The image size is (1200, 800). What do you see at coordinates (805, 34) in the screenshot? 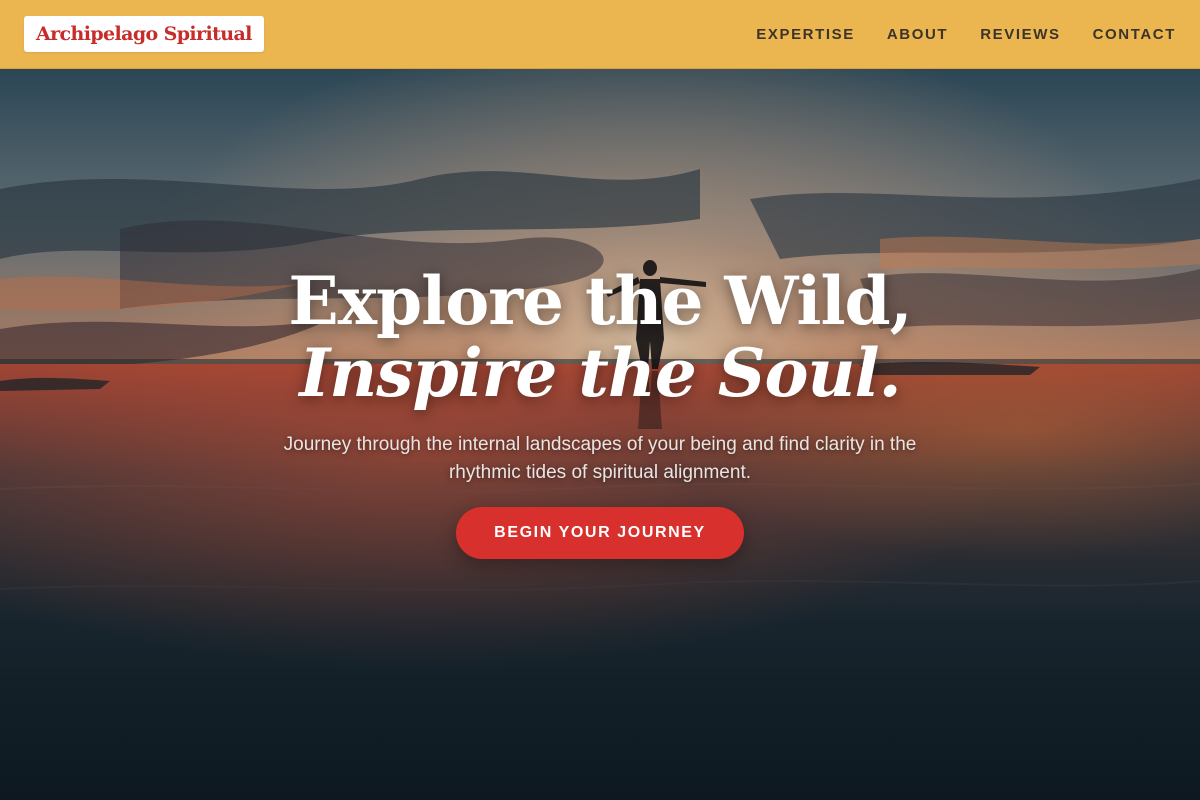
I see `nav-link-expertise: EXPERTISE` at bounding box center [805, 34].